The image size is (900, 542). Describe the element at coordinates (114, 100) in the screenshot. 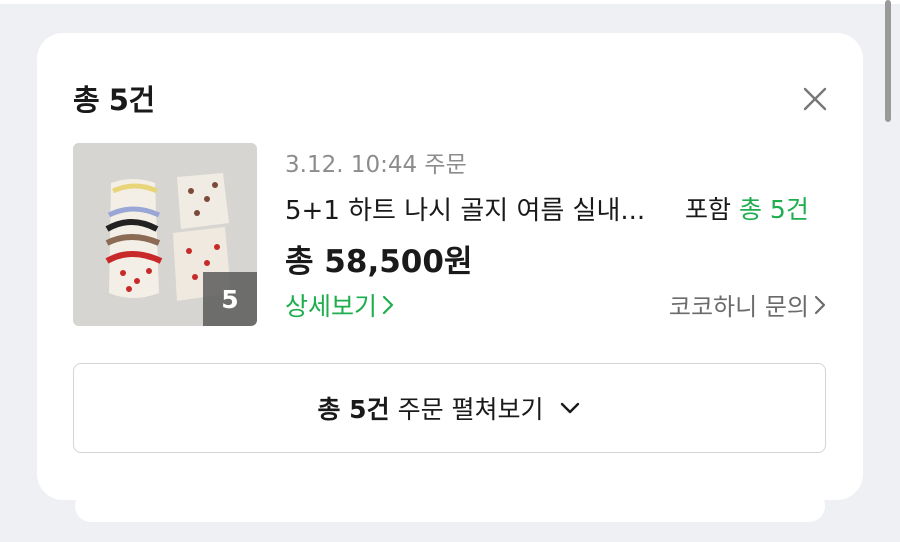

I see `sheet-title: 총 5건` at that location.